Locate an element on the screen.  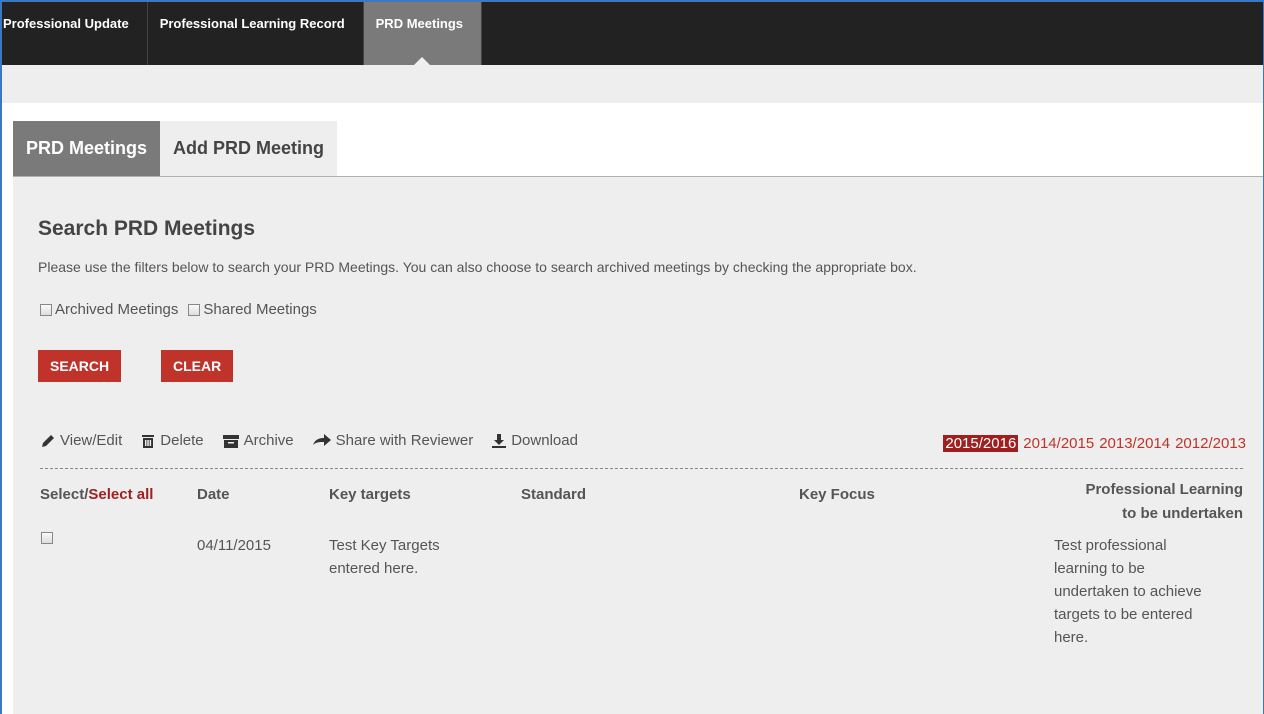
archive-label: Archive is located at coordinates (268, 440).